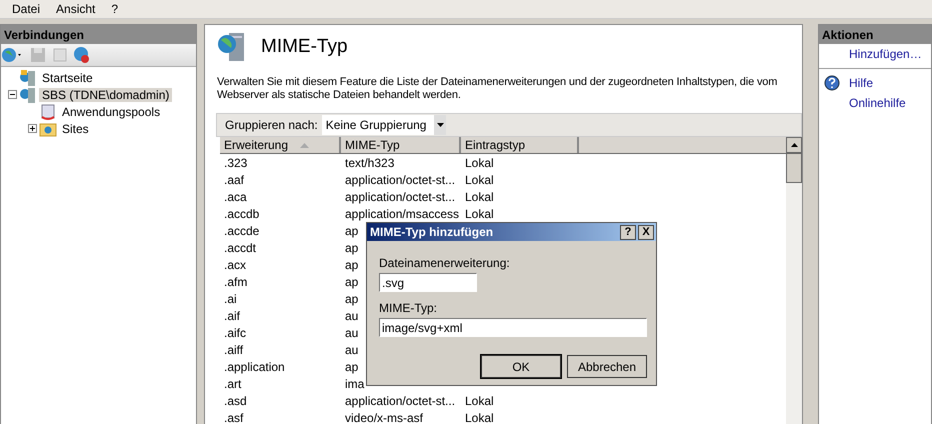 Image resolution: width=932 pixels, height=424 pixels. What do you see at coordinates (628, 232) in the screenshot?
I see `help-button: ?` at bounding box center [628, 232].